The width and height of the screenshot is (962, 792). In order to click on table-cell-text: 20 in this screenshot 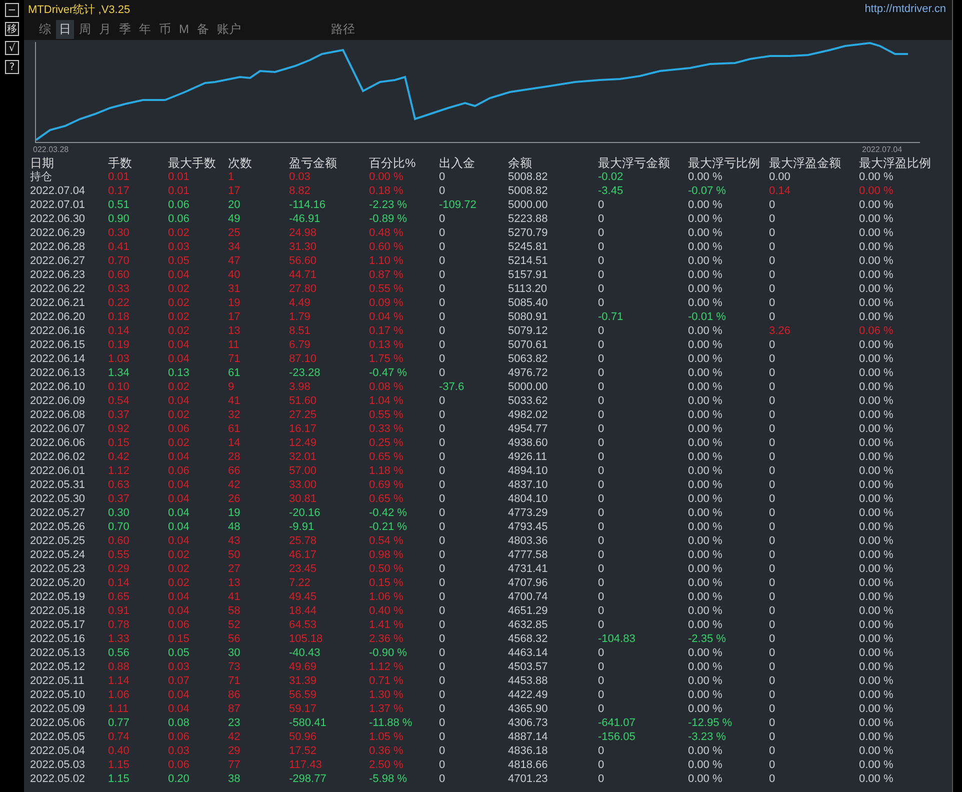, I will do `click(235, 205)`.